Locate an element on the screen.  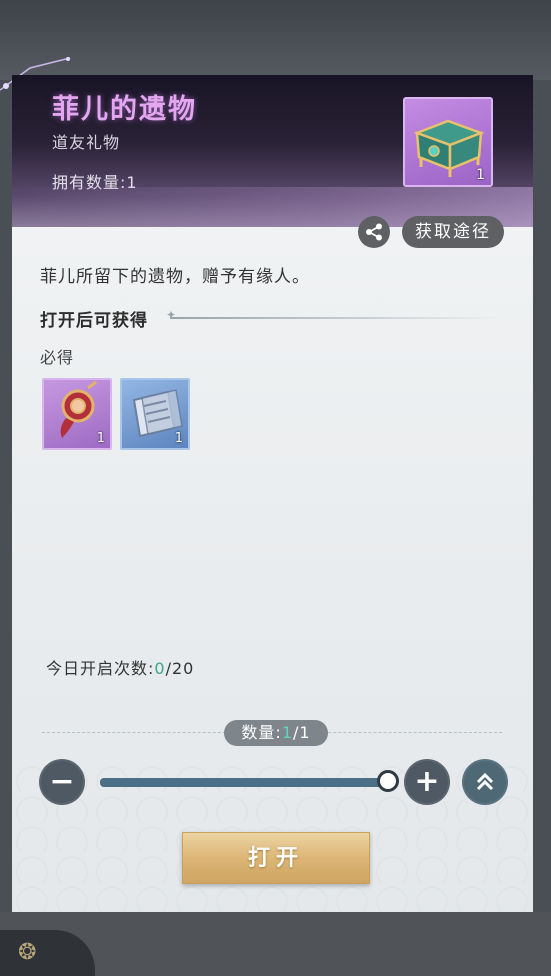
guaranteed-label: 必得 is located at coordinates (57, 357).